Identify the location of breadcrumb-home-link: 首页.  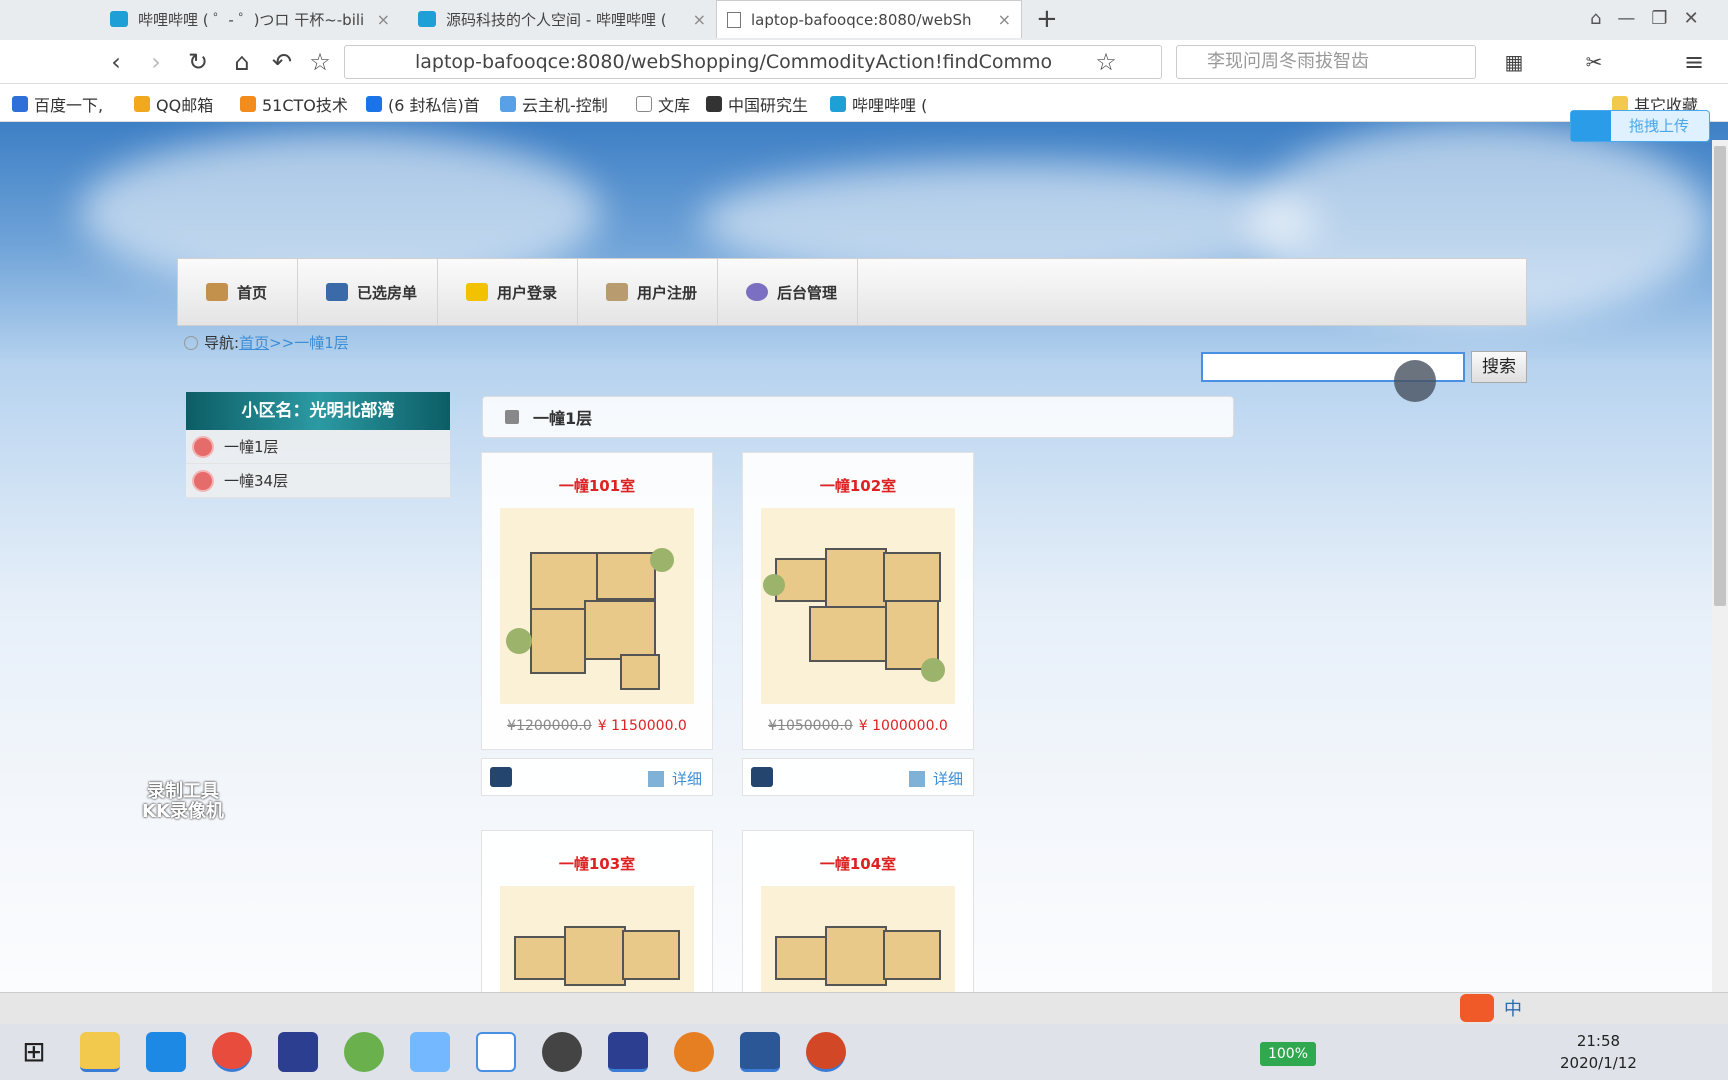
(254, 342).